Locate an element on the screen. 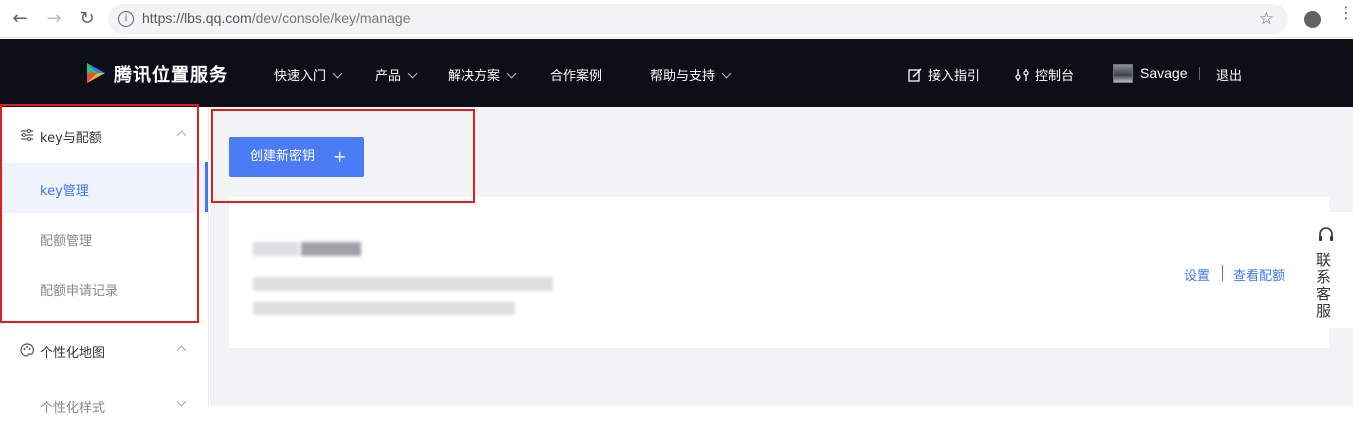 This screenshot has width=1353, height=433. sidebar-group-label: 个性化地图 is located at coordinates (73, 353).